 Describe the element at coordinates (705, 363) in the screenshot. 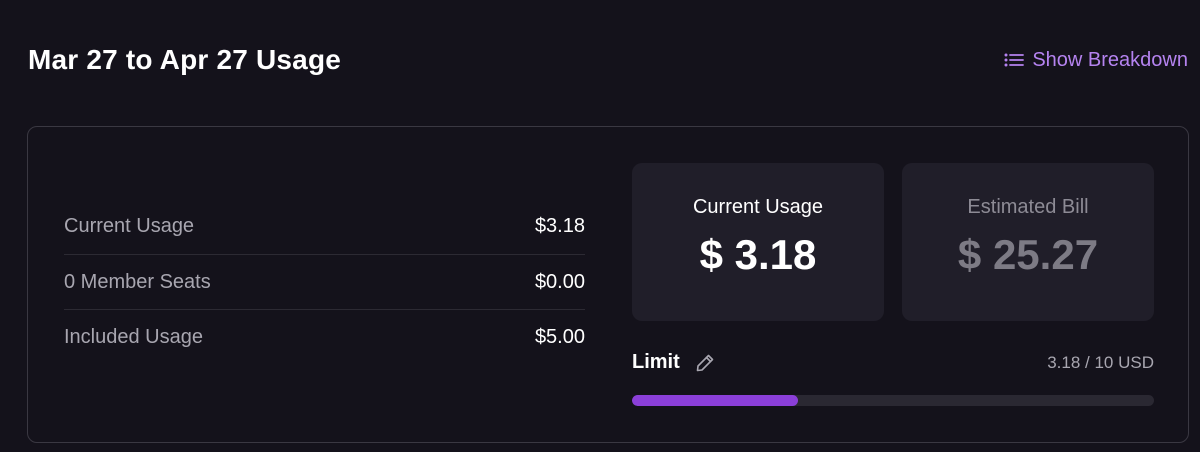

I see `pencil-icon` at that location.